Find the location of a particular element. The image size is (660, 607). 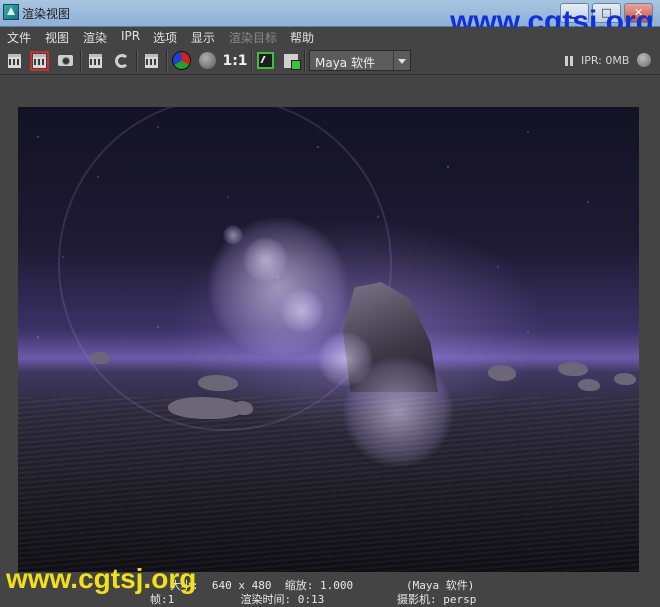

menu-view: 视图 is located at coordinates (57, 37).